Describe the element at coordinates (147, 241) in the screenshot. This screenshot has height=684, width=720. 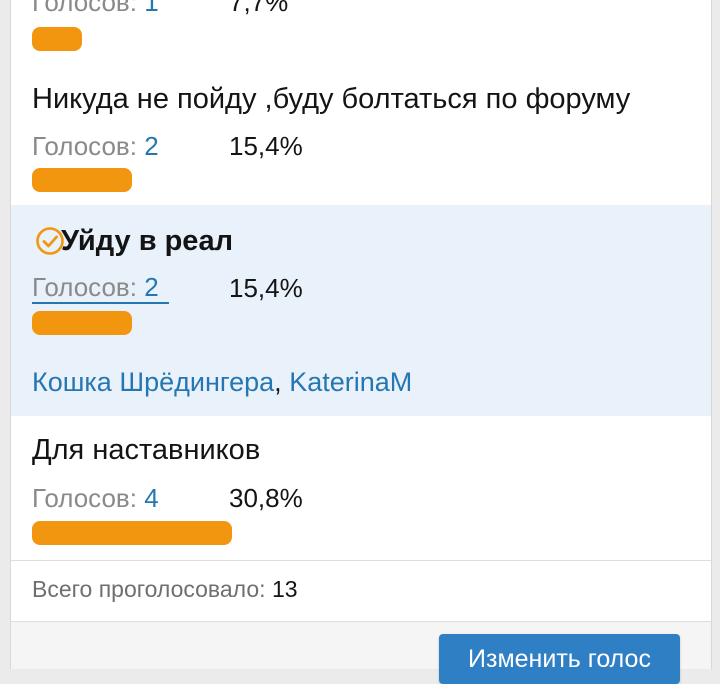
I see `option-title: Уйду в реал` at that location.